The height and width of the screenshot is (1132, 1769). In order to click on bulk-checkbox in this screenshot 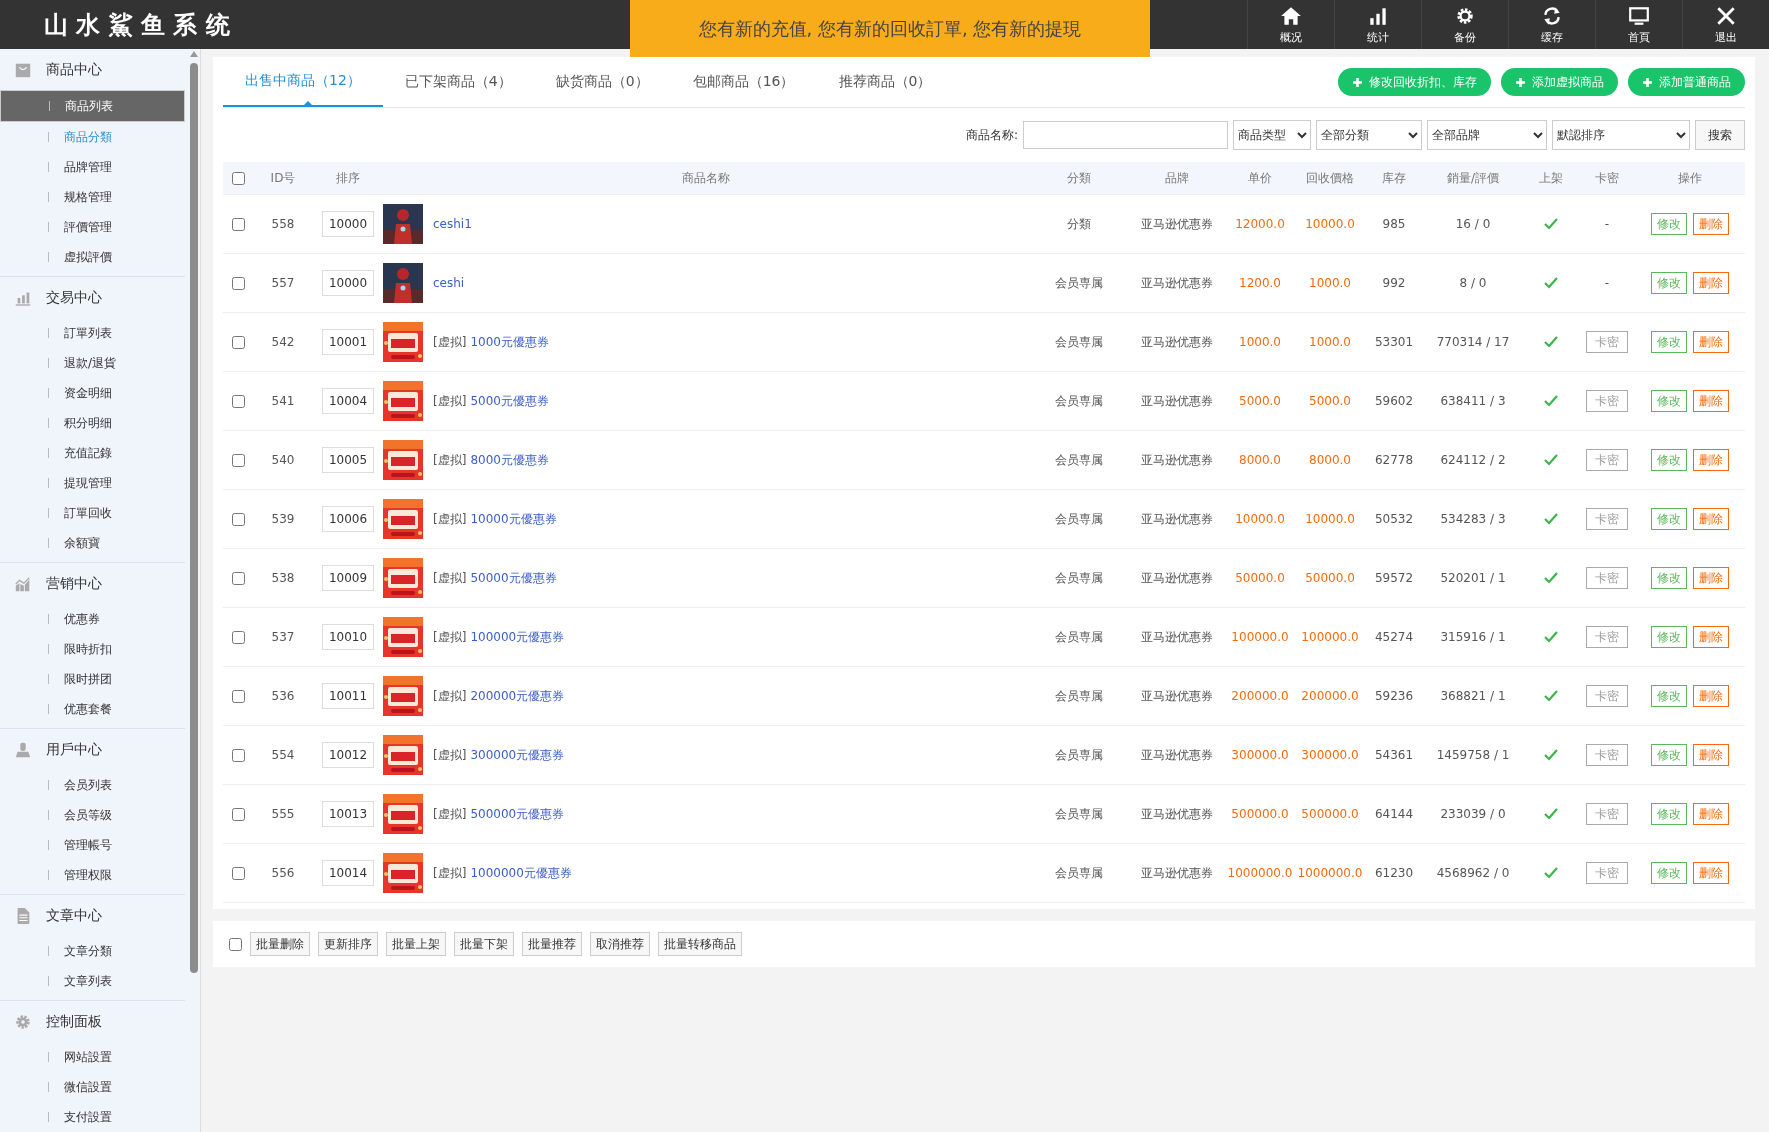, I will do `click(235, 944)`.